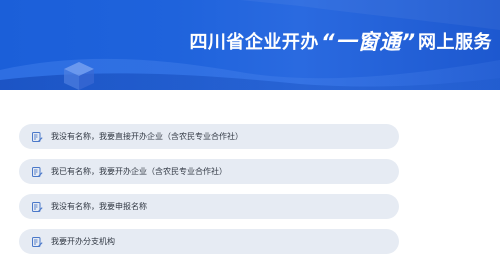 The height and width of the screenshot is (275, 500). I want to click on option-label: 我要开办分支机构, so click(83, 241).